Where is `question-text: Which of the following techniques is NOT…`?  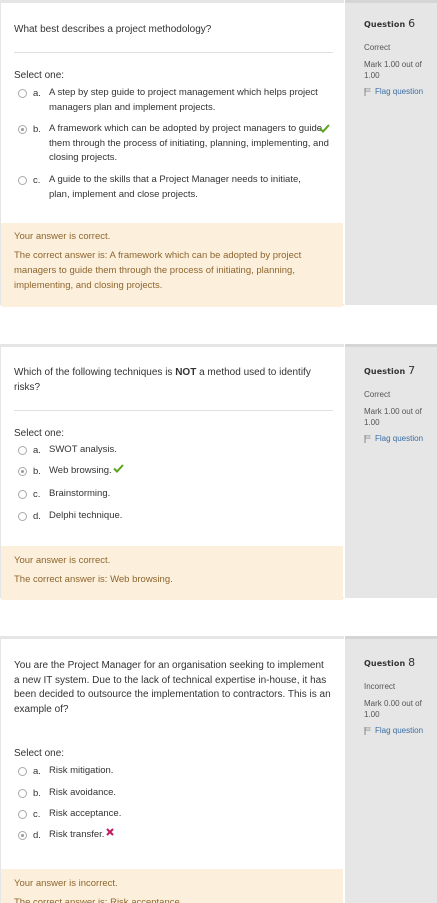
question-text: Which of the following techniques is NOT… is located at coordinates (174, 380).